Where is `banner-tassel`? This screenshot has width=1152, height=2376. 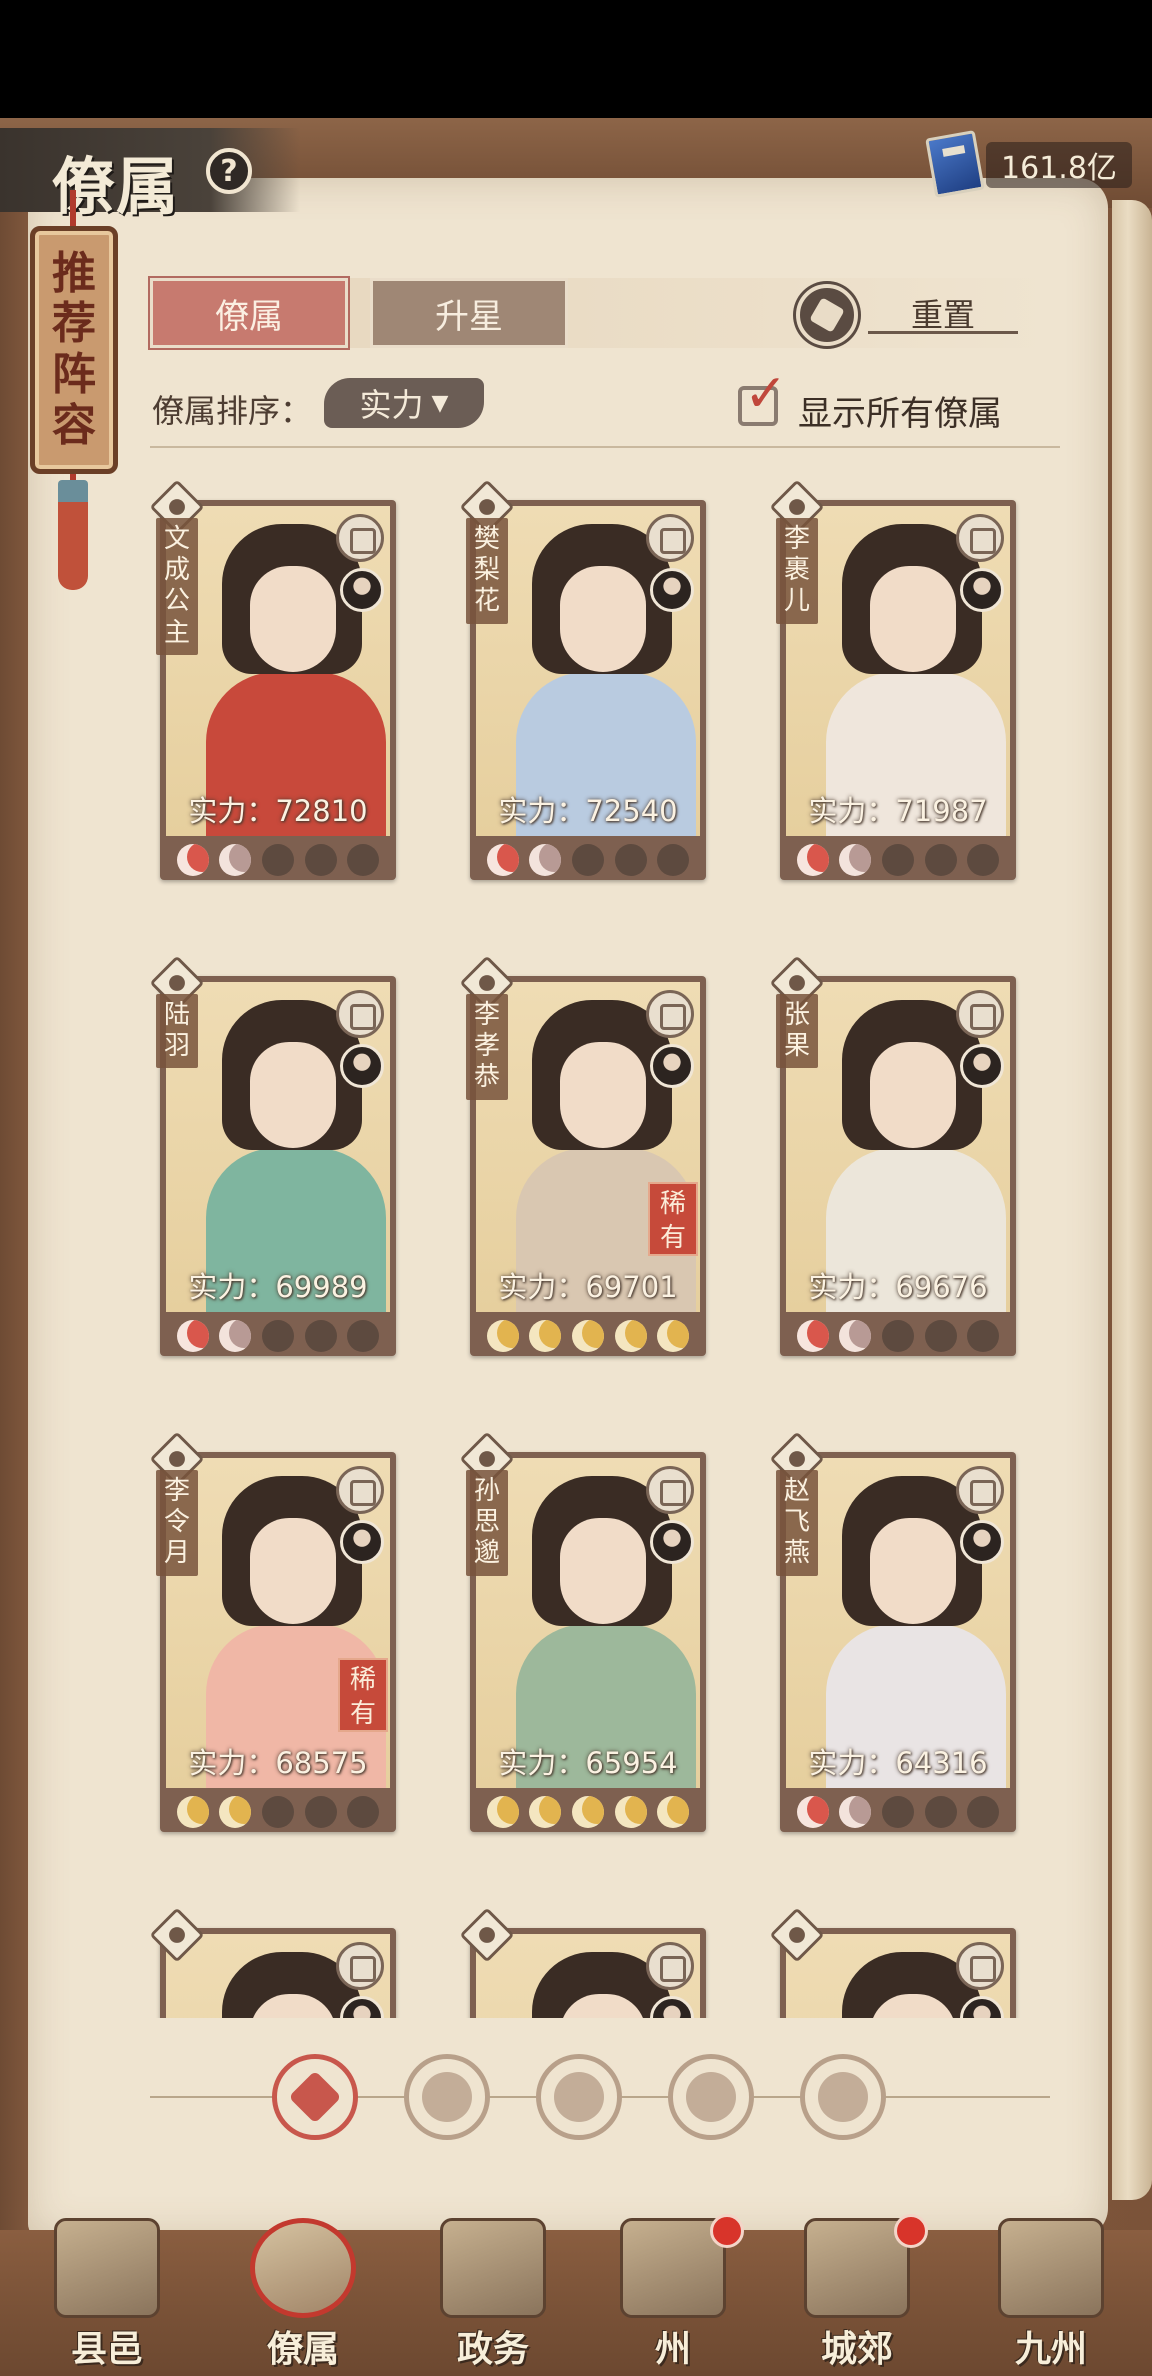
banner-tassel is located at coordinates (73, 535).